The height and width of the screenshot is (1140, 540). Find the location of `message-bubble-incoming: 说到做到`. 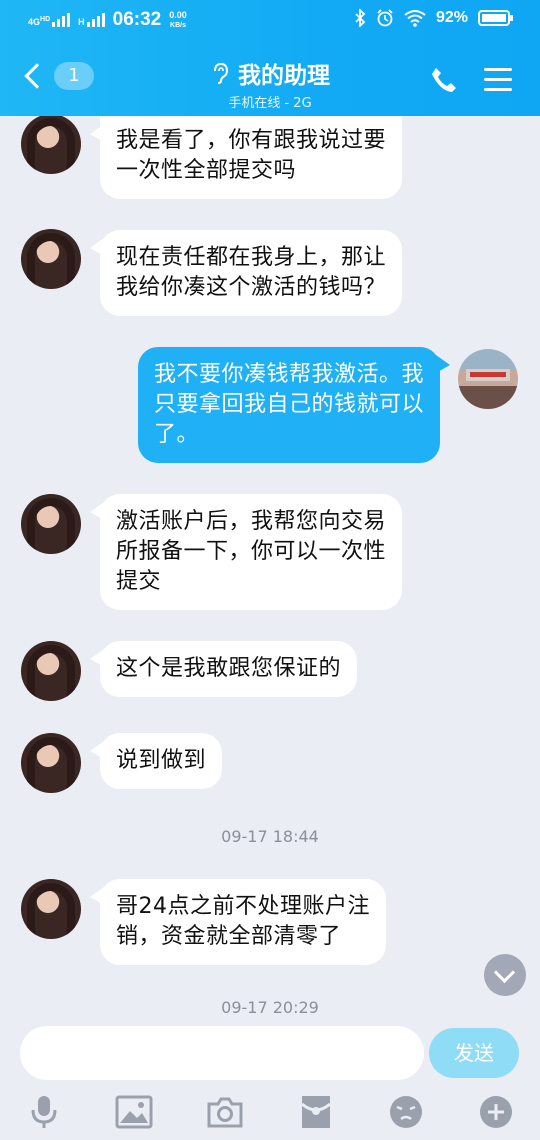

message-bubble-incoming: 说到做到 is located at coordinates (156, 761).